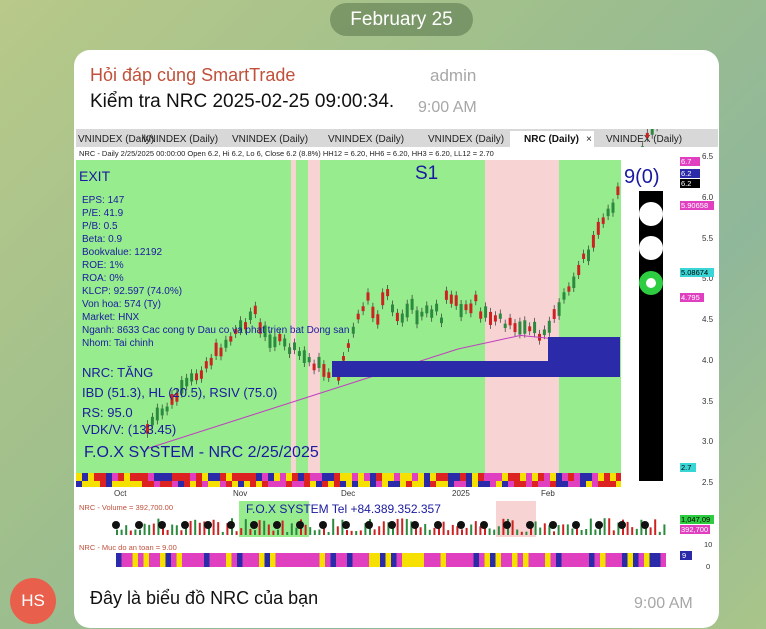  What do you see at coordinates (334, 493) in the screenshot?
I see `x-axis-labels: Oct Nov Dec 2025 Feb` at bounding box center [334, 493].